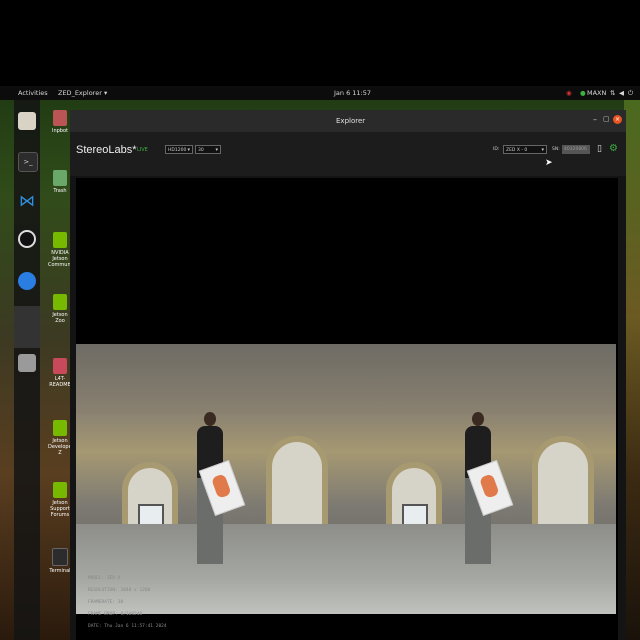 The width and height of the screenshot is (640, 640). What do you see at coordinates (104, 578) in the screenshot?
I see `stat-model: MODEL: ZED X` at bounding box center [104, 578].